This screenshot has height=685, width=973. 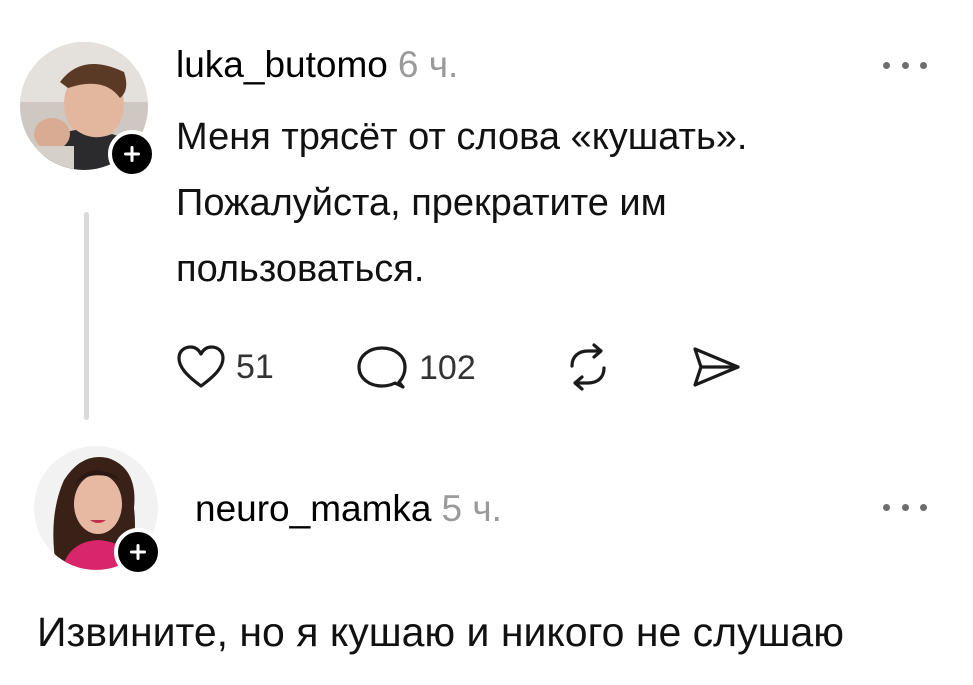 I want to click on share-button, so click(x=716, y=367).